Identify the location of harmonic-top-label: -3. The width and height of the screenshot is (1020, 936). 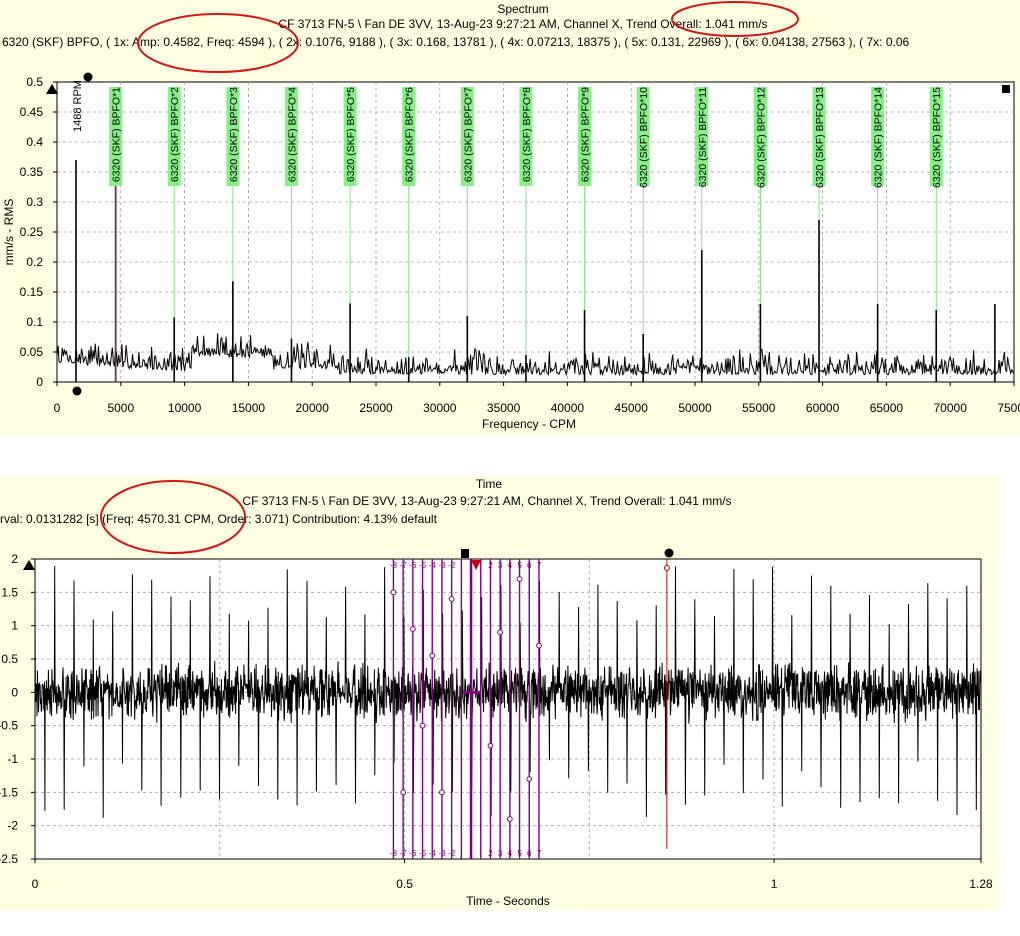
(442, 565).